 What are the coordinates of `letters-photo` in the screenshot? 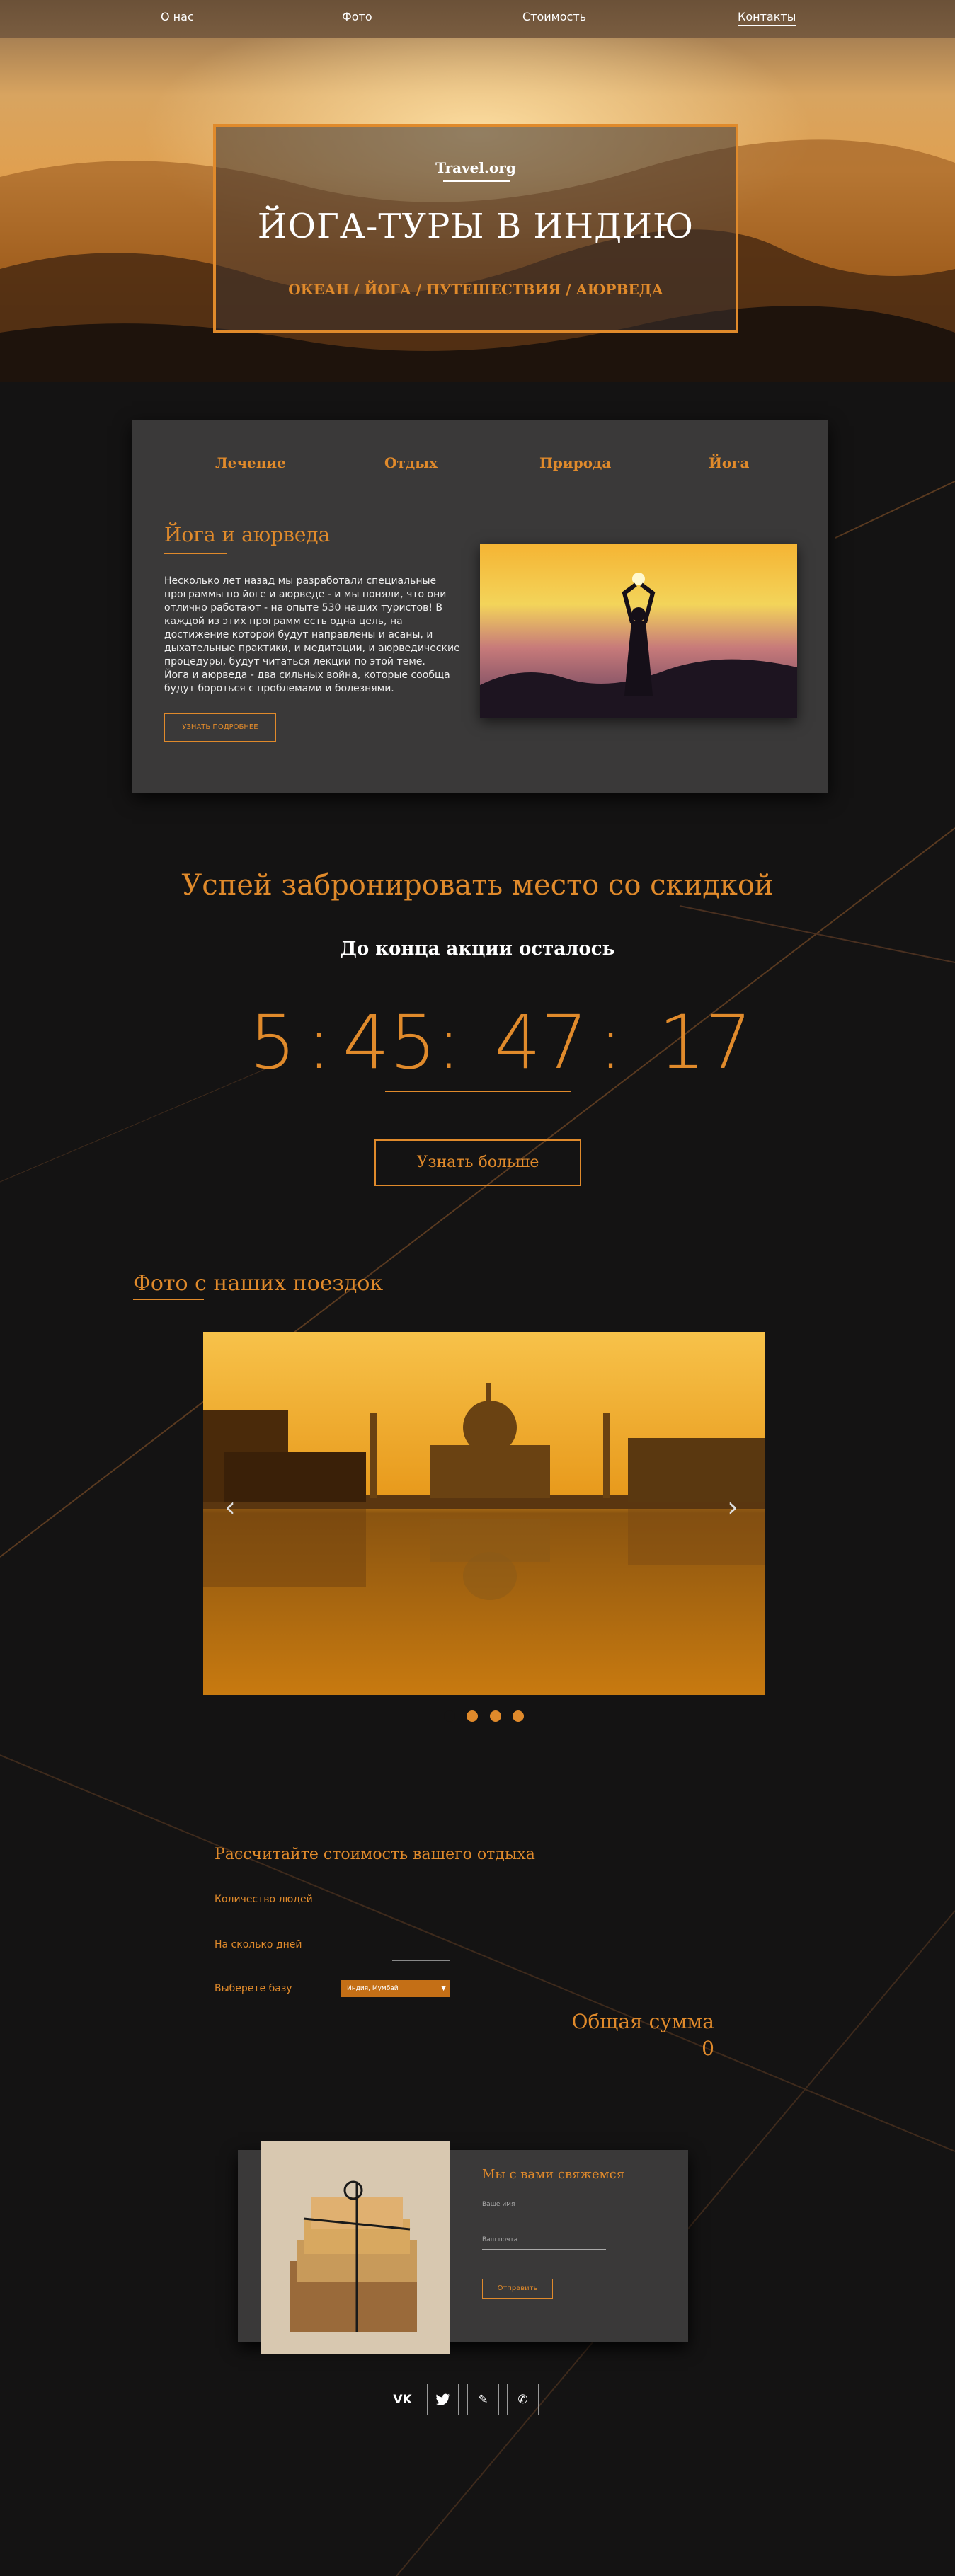 It's located at (356, 2247).